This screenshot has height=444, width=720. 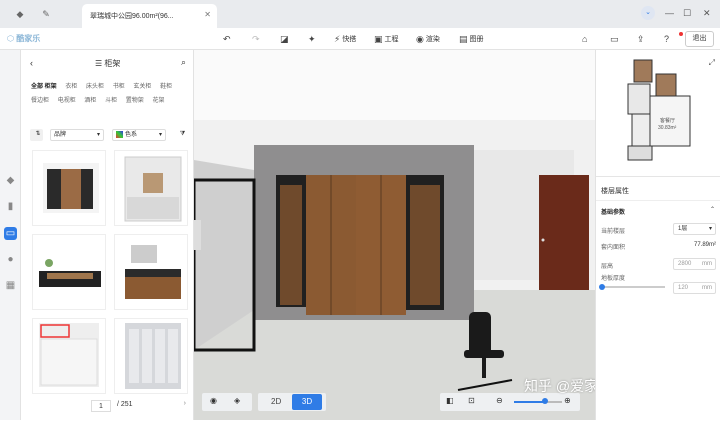 I want to click on view-2d-button: 2D, so click(x=276, y=401).